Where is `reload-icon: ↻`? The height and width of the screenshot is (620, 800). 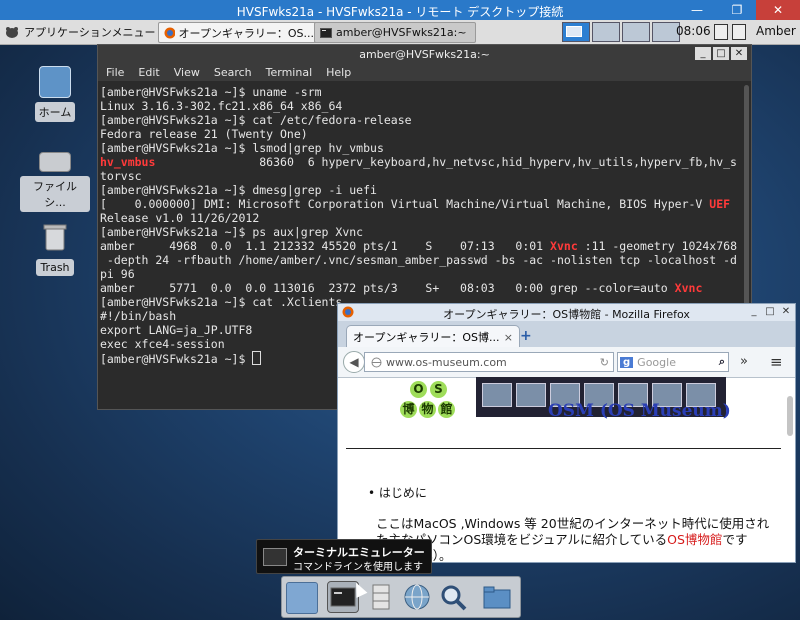
reload-icon: ↻ is located at coordinates (604, 362).